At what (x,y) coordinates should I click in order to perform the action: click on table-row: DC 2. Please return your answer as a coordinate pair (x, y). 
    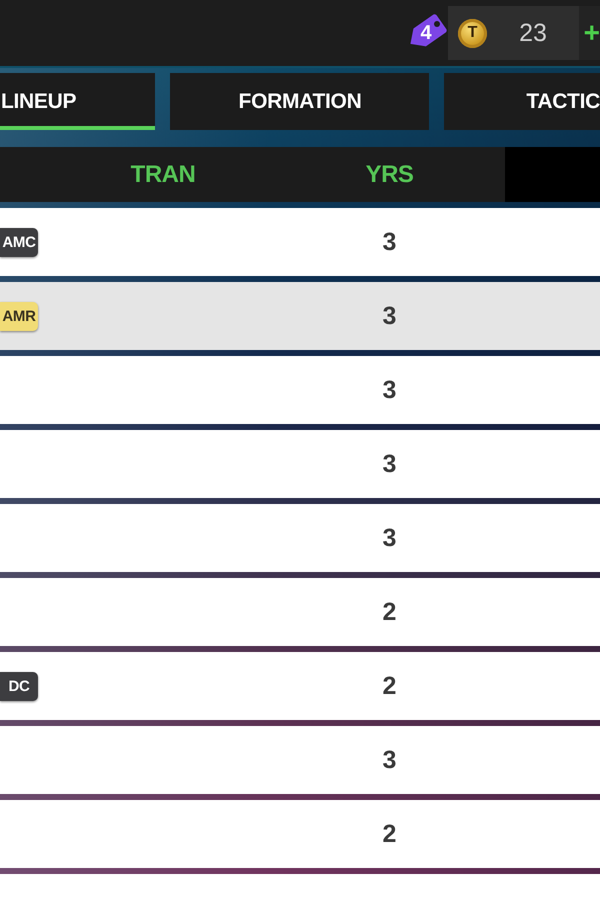
    Looking at the image, I should click on (300, 686).